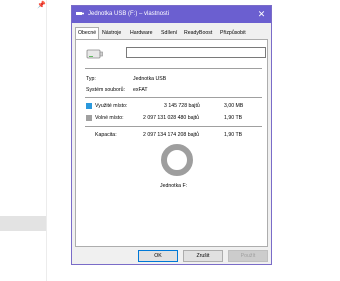 The height and width of the screenshot is (281, 340). I want to click on filesystem-label: Systém souborů:, so click(105, 90).